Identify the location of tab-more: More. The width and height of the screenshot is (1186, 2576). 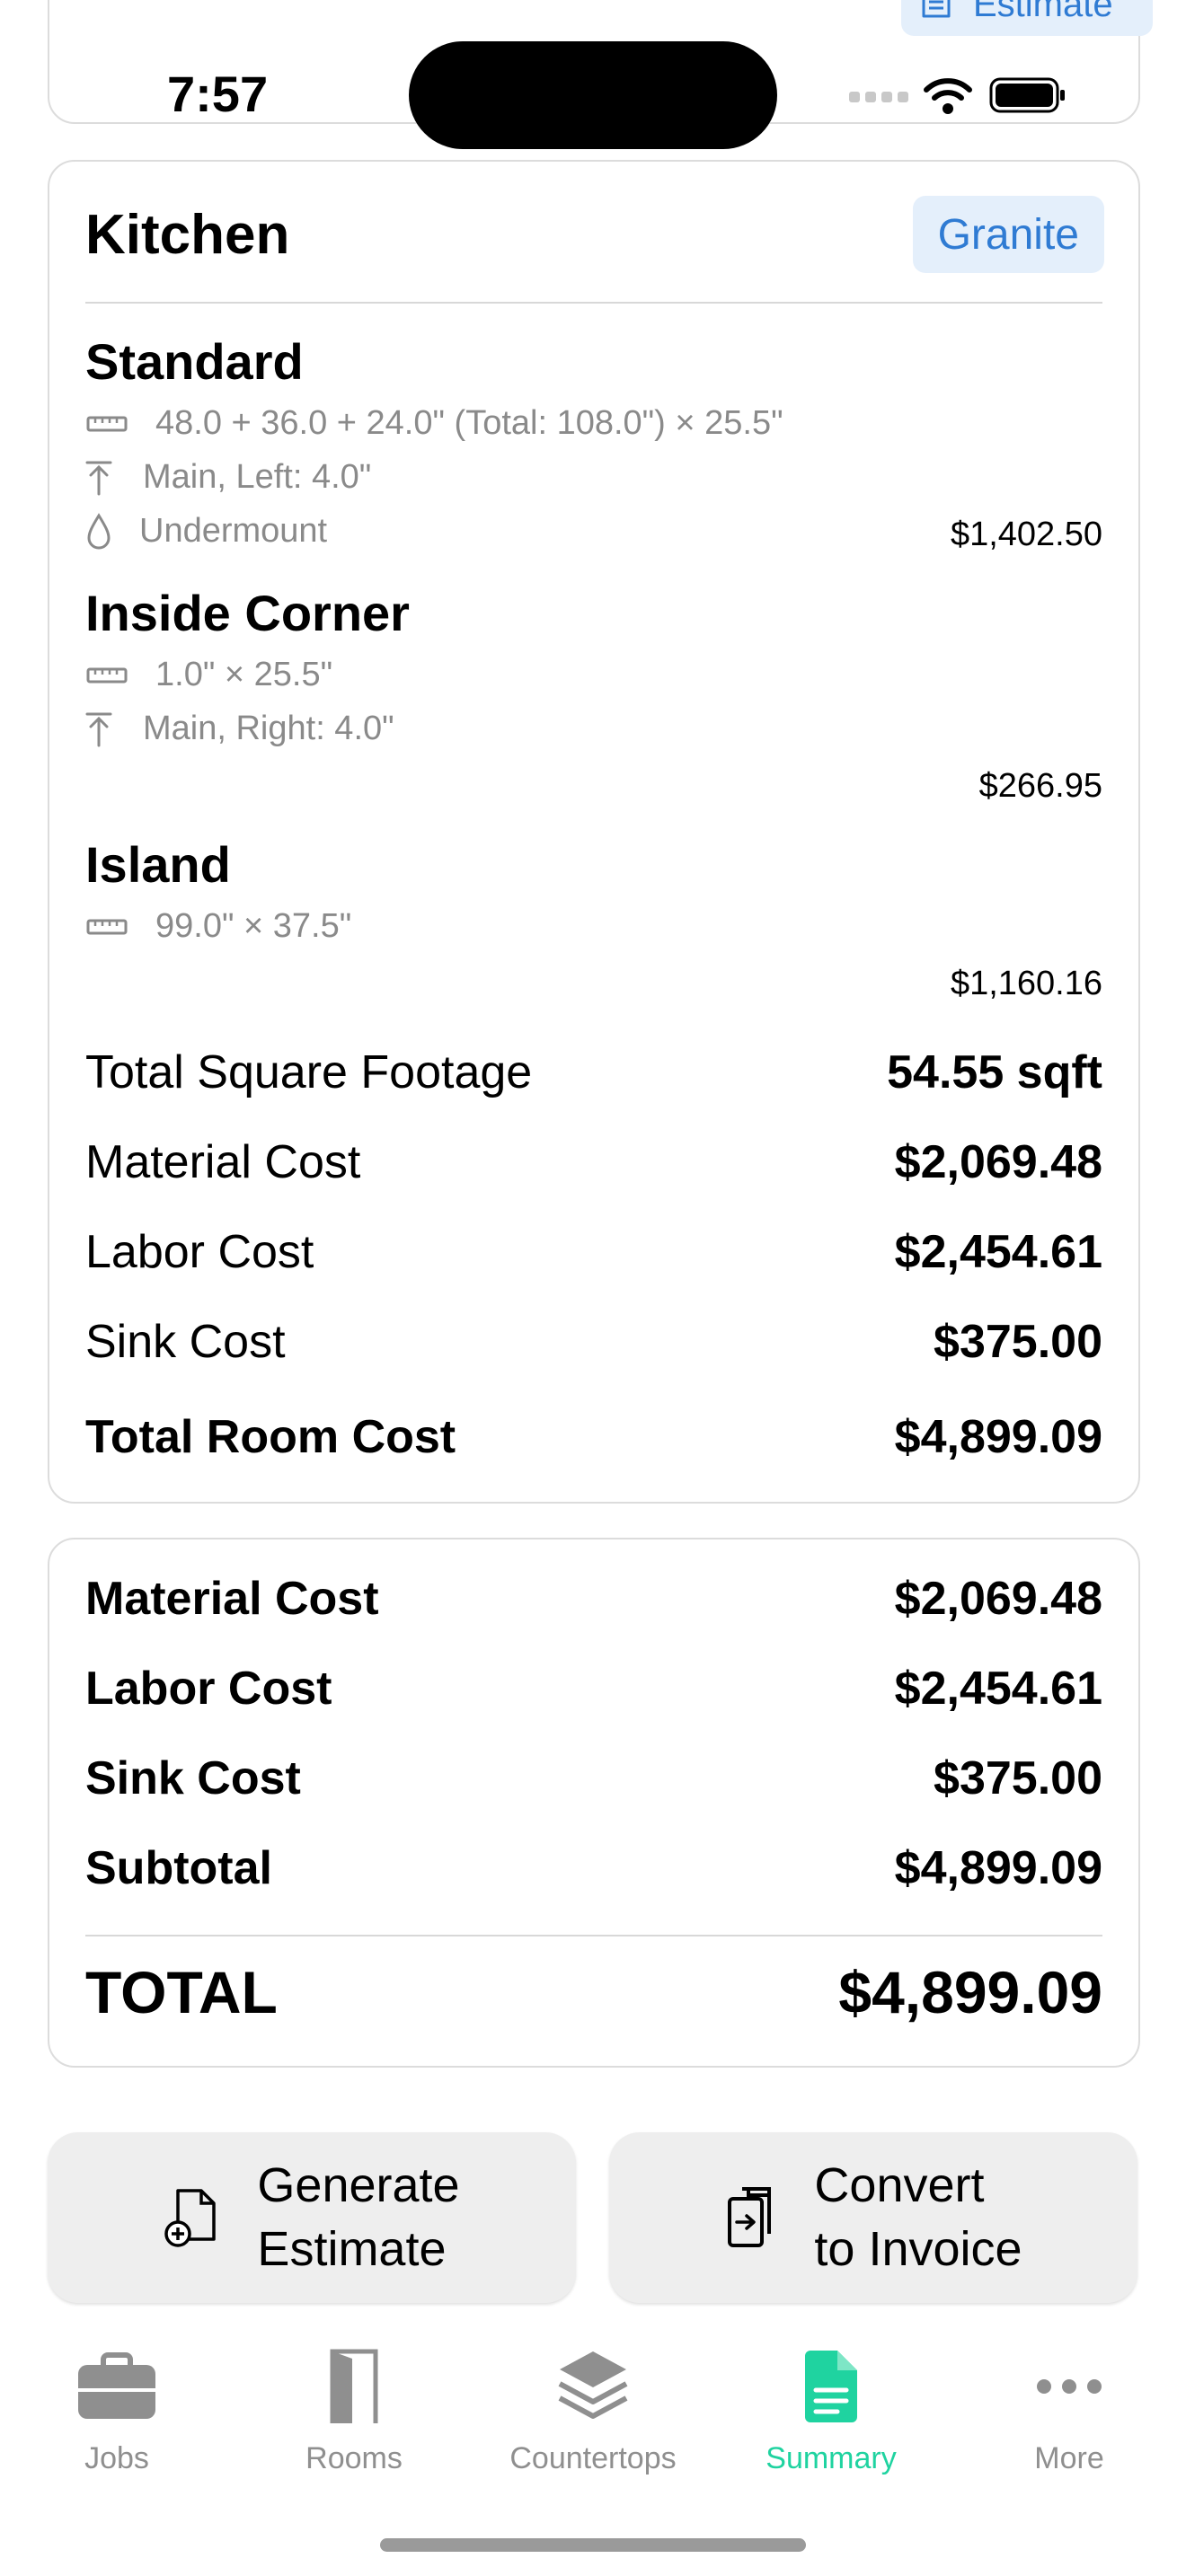
(1069, 2410).